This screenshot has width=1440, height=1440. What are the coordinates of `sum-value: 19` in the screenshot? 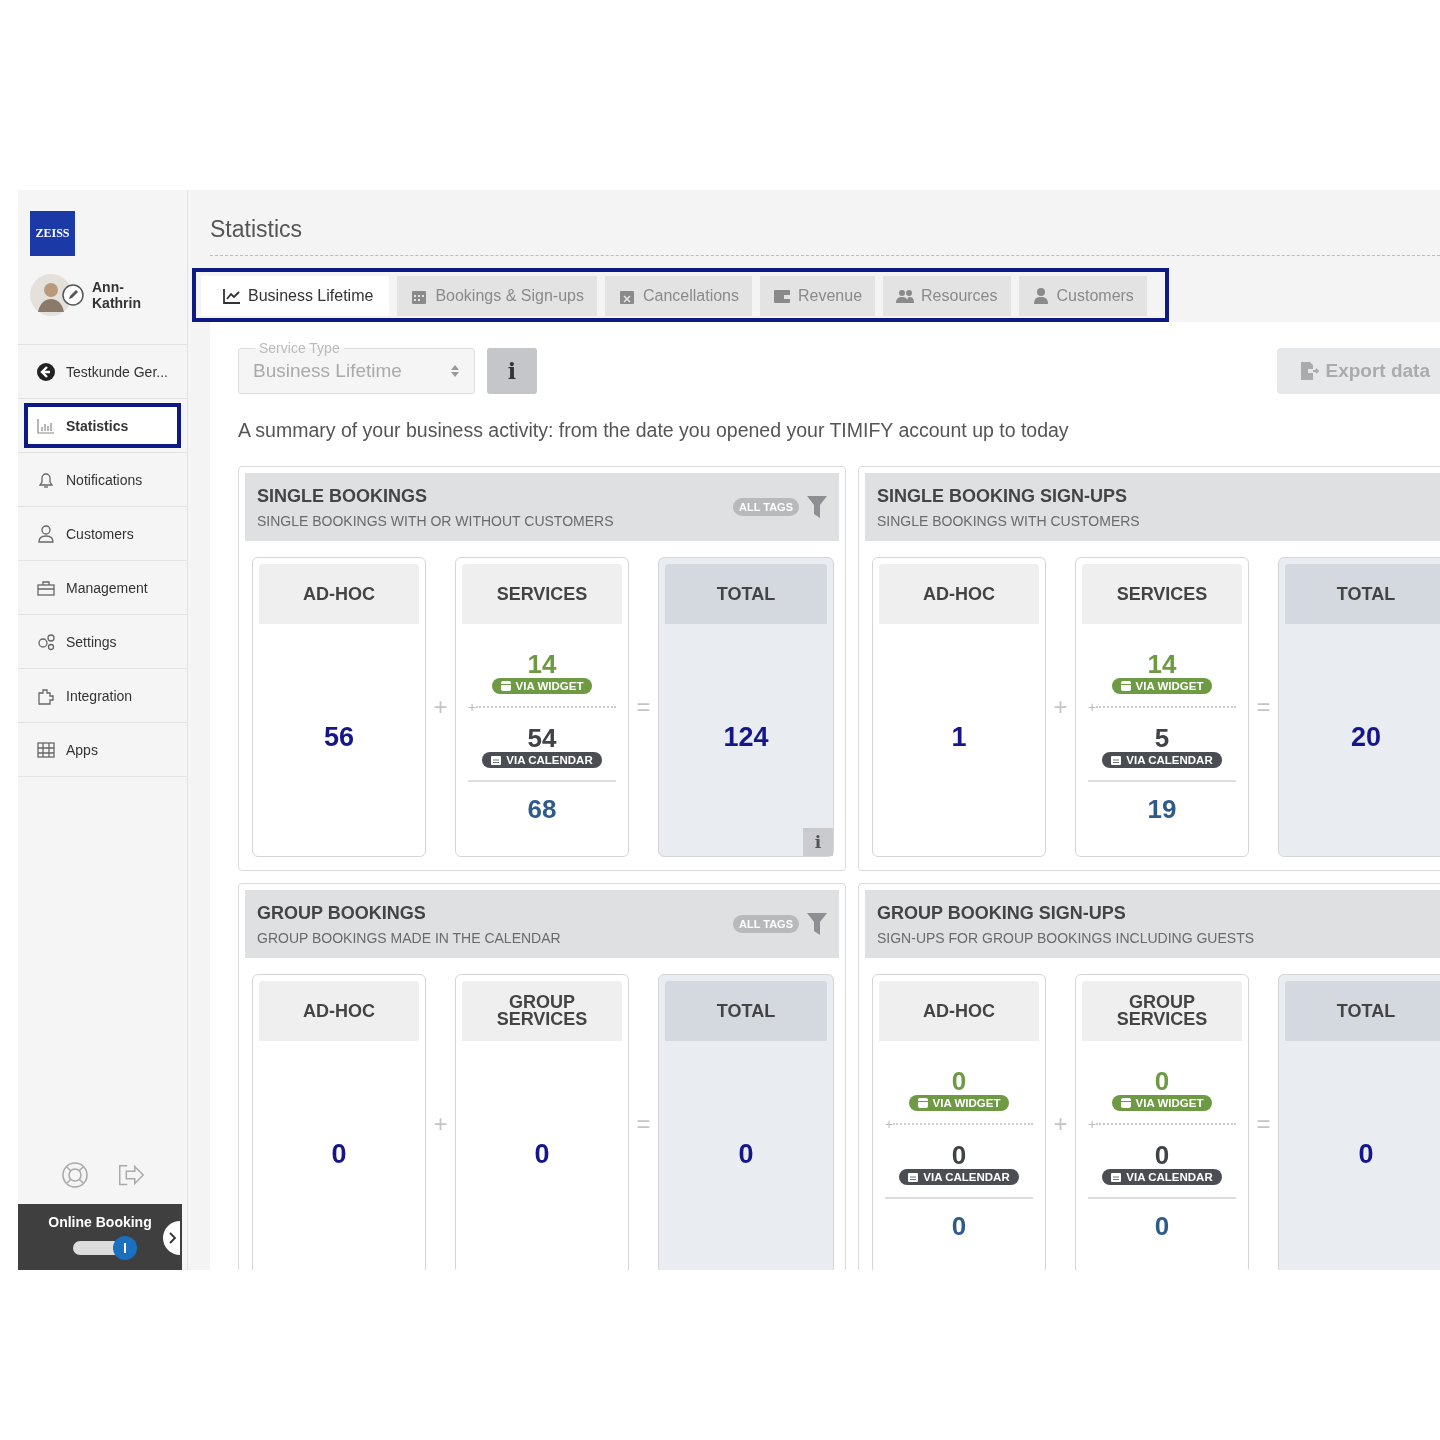 It's located at (1162, 809).